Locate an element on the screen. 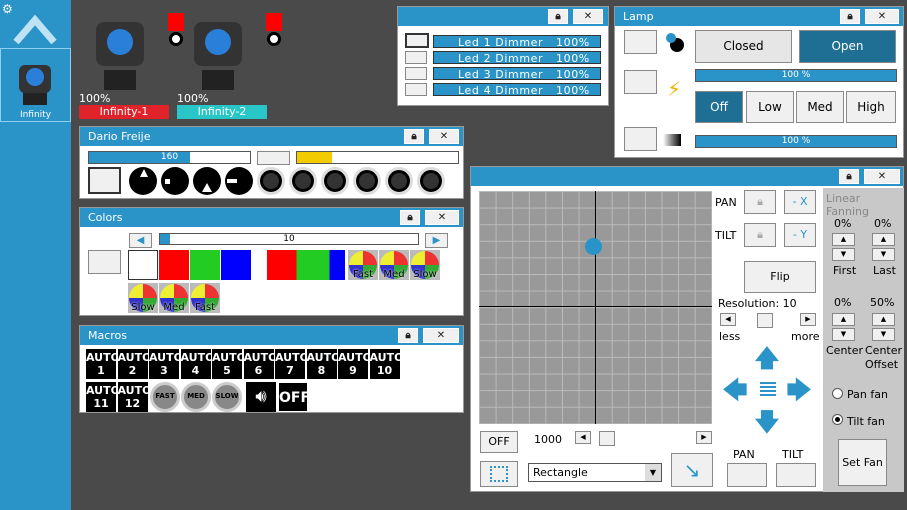 The image size is (907, 510). speed-less-button: ◀ is located at coordinates (583, 437).